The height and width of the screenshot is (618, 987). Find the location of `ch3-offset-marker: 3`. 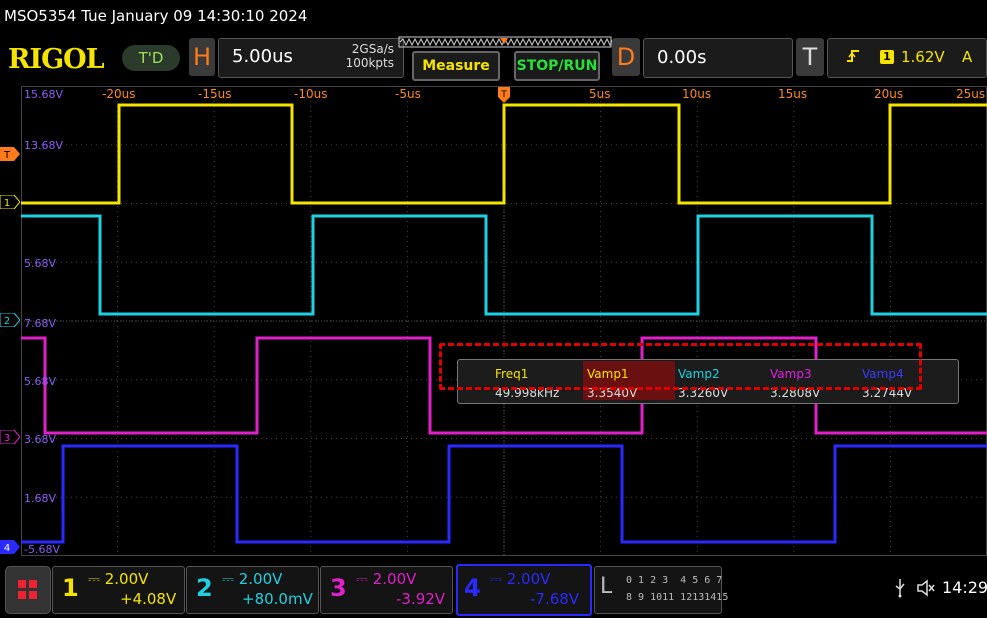

ch3-offset-marker: 3 is located at coordinates (10, 437).